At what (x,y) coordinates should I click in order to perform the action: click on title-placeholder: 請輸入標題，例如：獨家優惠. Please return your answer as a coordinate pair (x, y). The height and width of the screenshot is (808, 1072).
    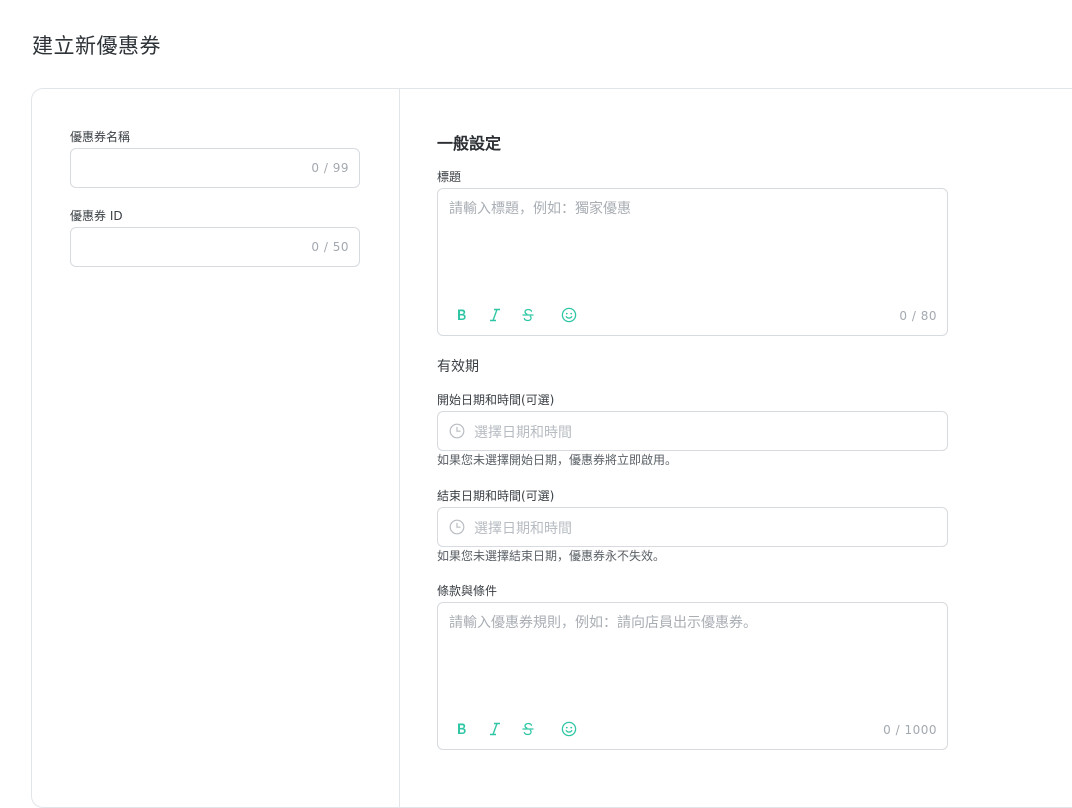
    Looking at the image, I should click on (540, 209).